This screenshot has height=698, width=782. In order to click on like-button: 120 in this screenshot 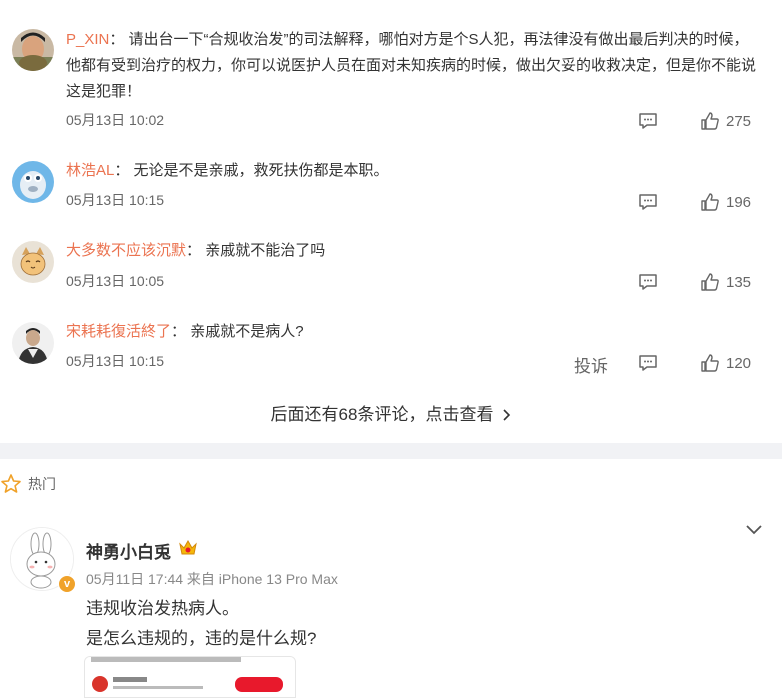, I will do `click(725, 363)`.